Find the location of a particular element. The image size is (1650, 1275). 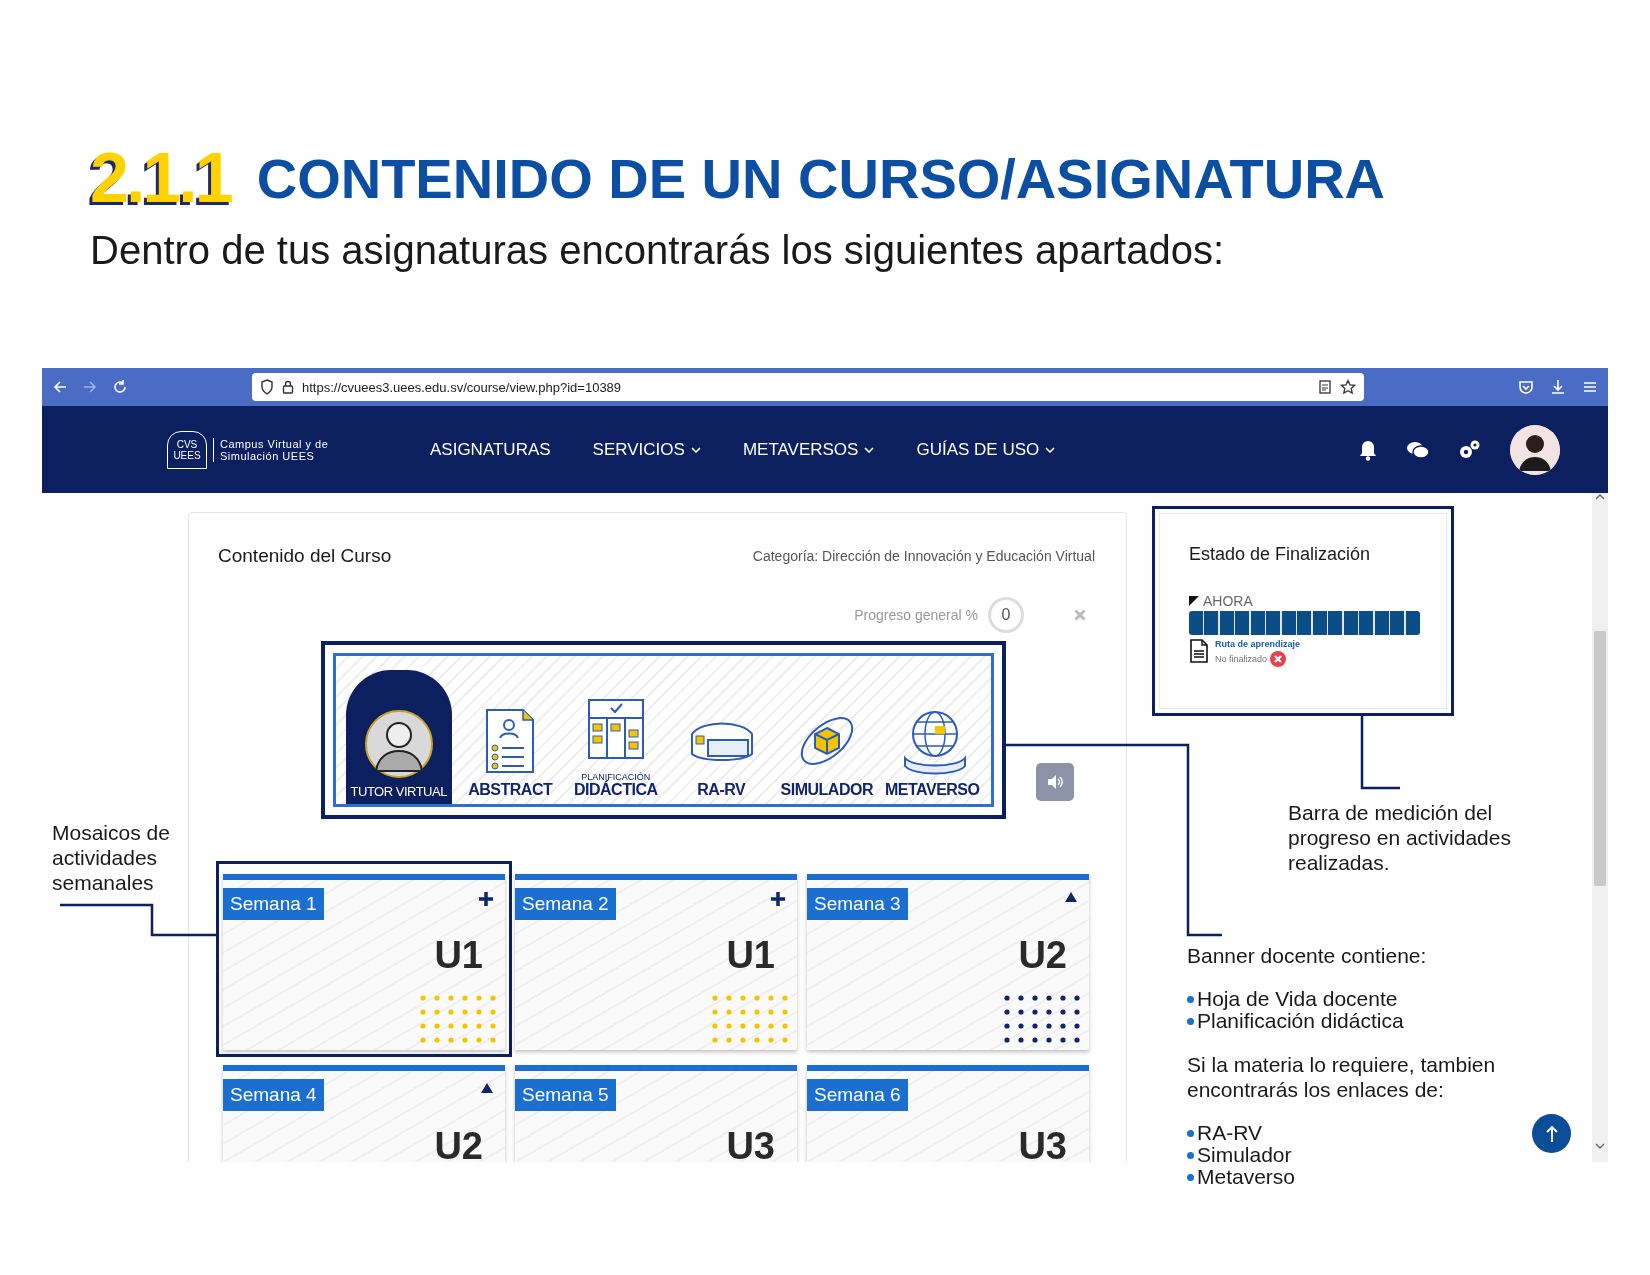

menu-item: SERVICIOS is located at coordinates (646, 449).